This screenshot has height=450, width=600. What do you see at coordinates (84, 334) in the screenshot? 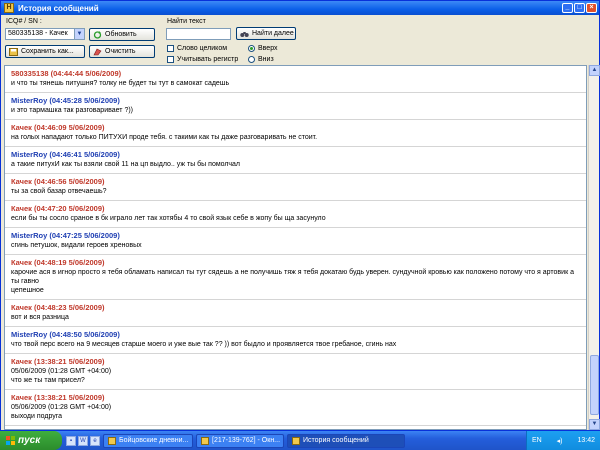
I see `message-time: (04:48:50 5/06/2009)` at bounding box center [84, 334].